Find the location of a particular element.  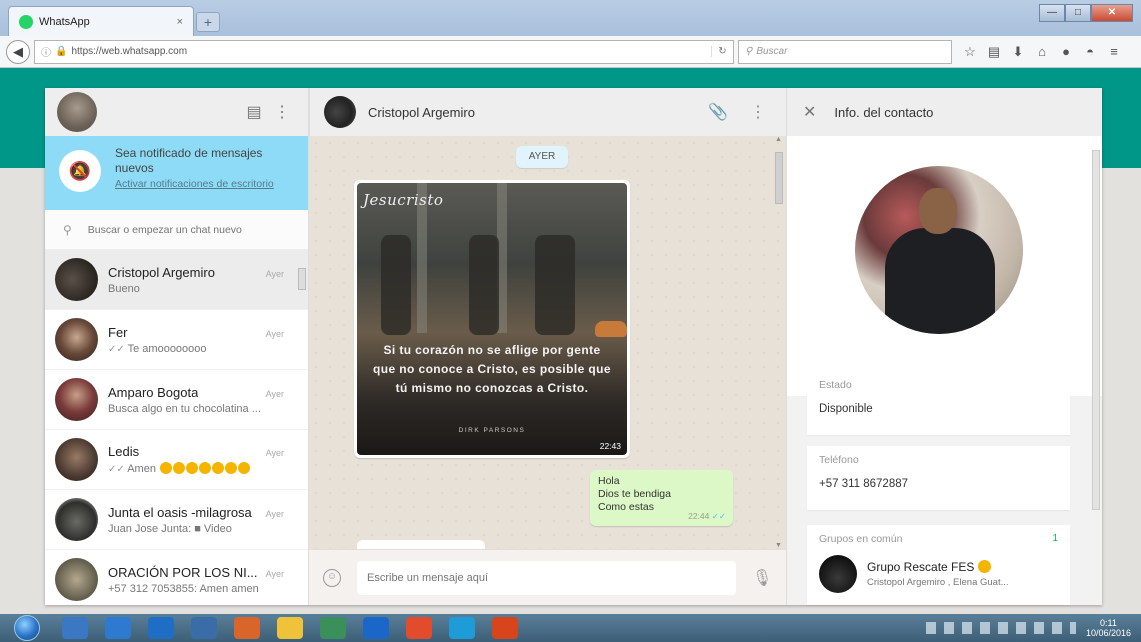

address-bar: ⓘ 🔒 https://web.whatsapp.com ↻ is located at coordinates (384, 51).